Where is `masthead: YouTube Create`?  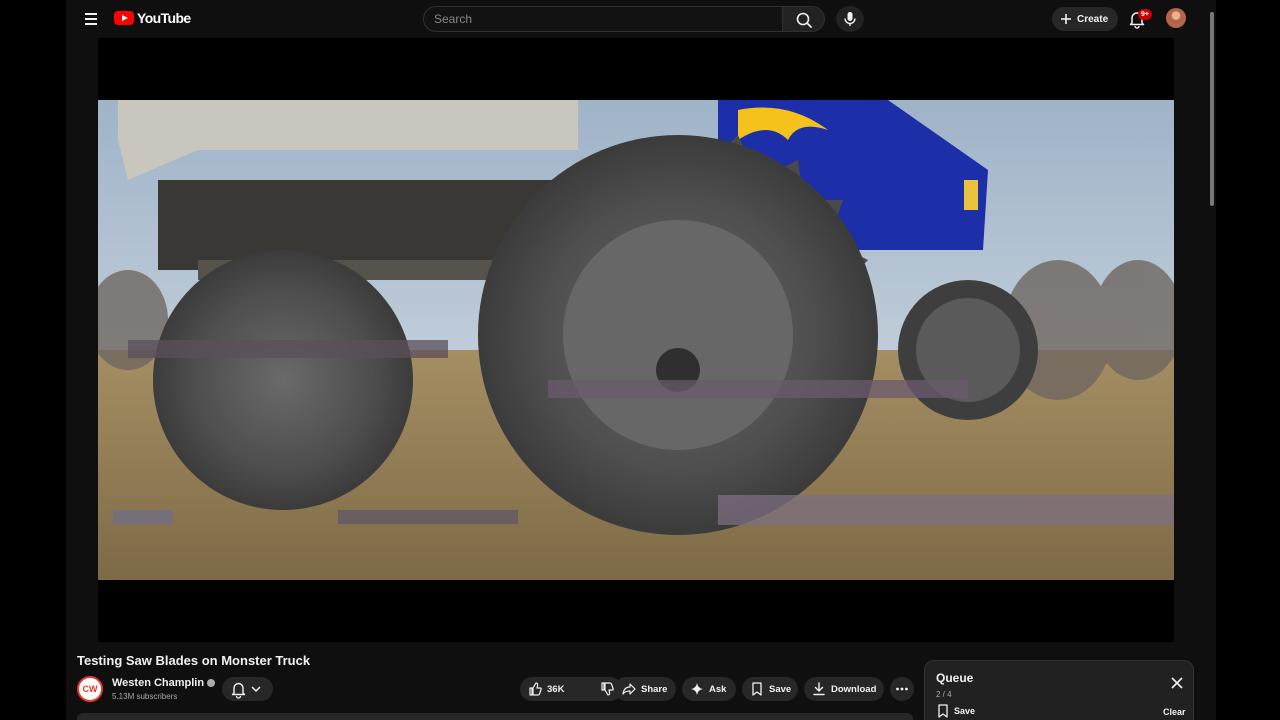 masthead: YouTube Create is located at coordinates (637, 19).